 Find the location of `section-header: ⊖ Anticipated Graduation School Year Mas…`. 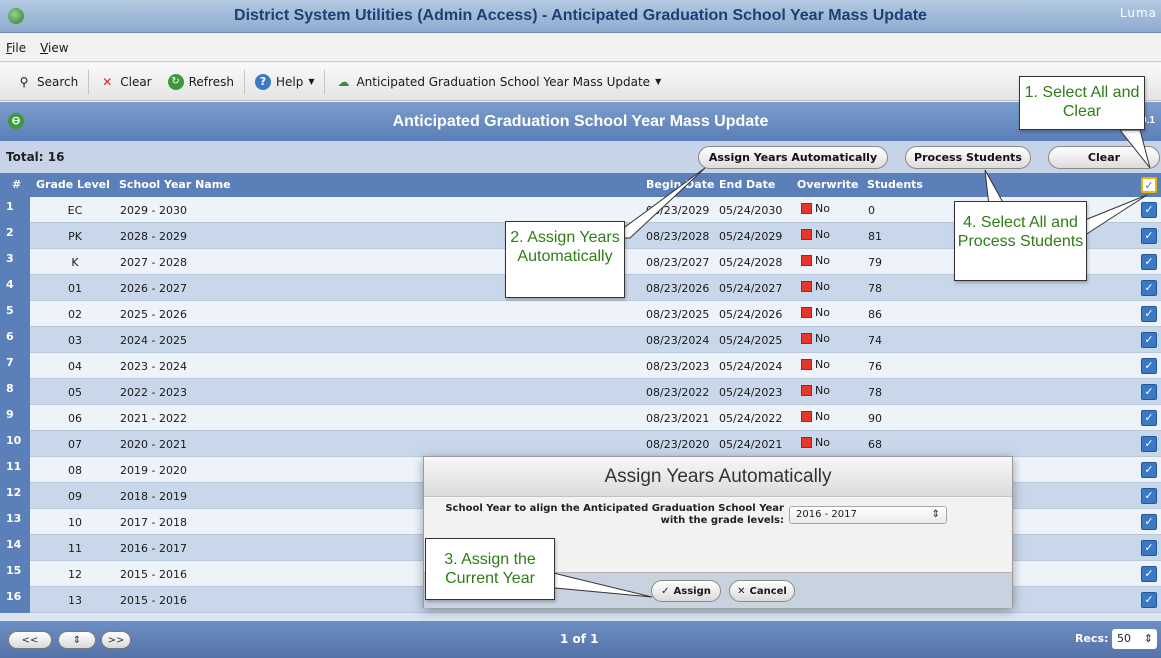

section-header: ⊖ Anticipated Graduation School Year Mas… is located at coordinates (580, 121).